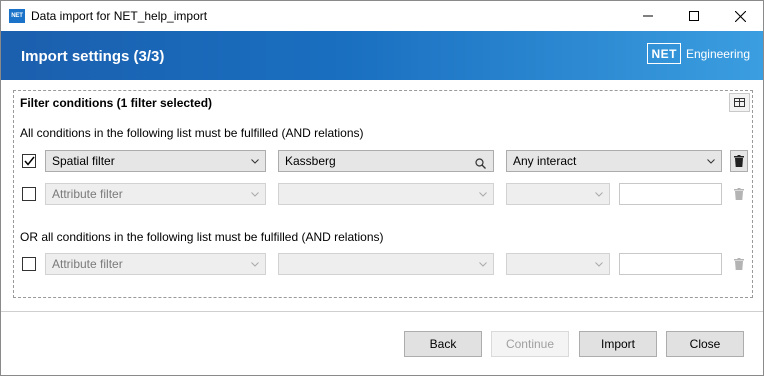  I want to click on app-icon: NET, so click(17, 16).